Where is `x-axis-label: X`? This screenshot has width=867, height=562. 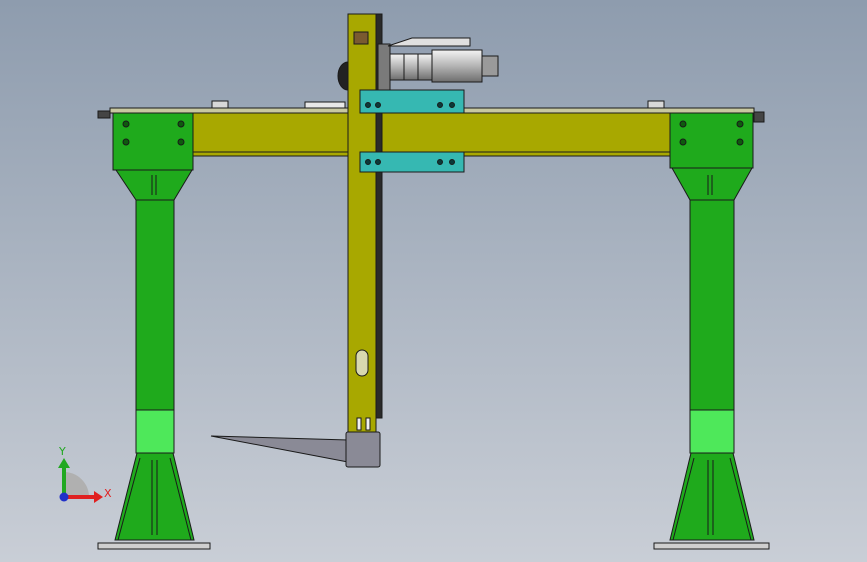
x-axis-label: X is located at coordinates (108, 493).